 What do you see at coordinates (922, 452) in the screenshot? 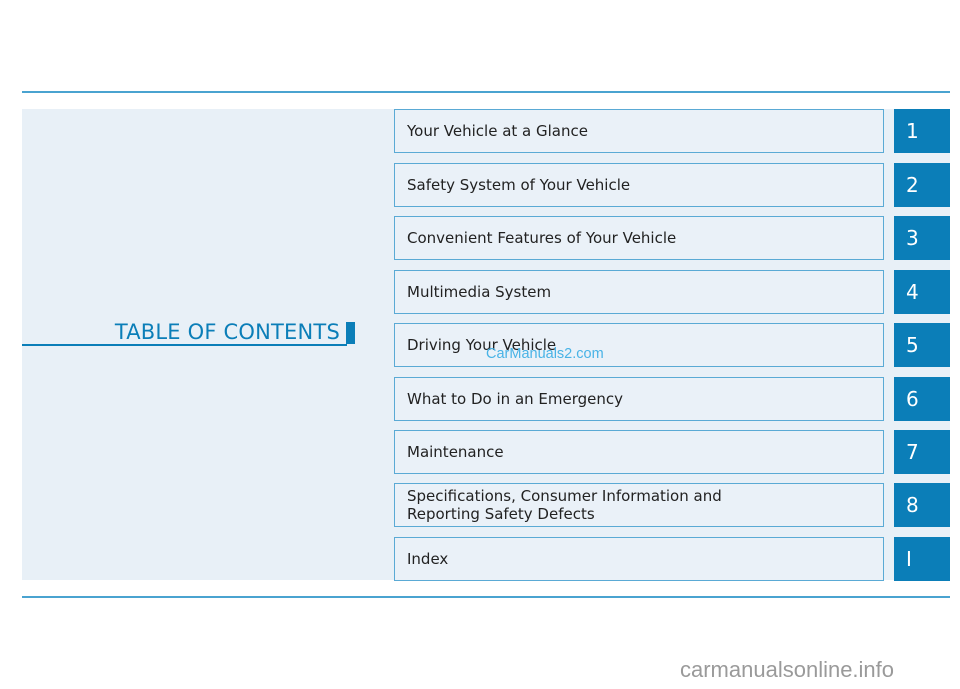
I see `chapter-number-tab-7: 7` at bounding box center [922, 452].